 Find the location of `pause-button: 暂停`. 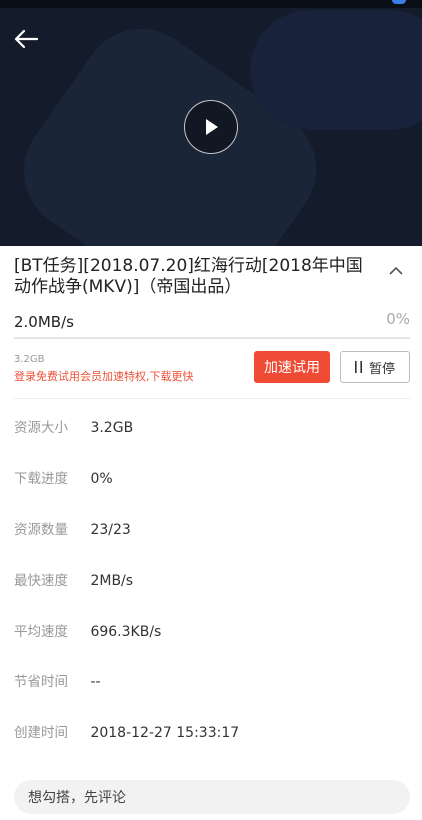

pause-button: 暂停 is located at coordinates (375, 367).